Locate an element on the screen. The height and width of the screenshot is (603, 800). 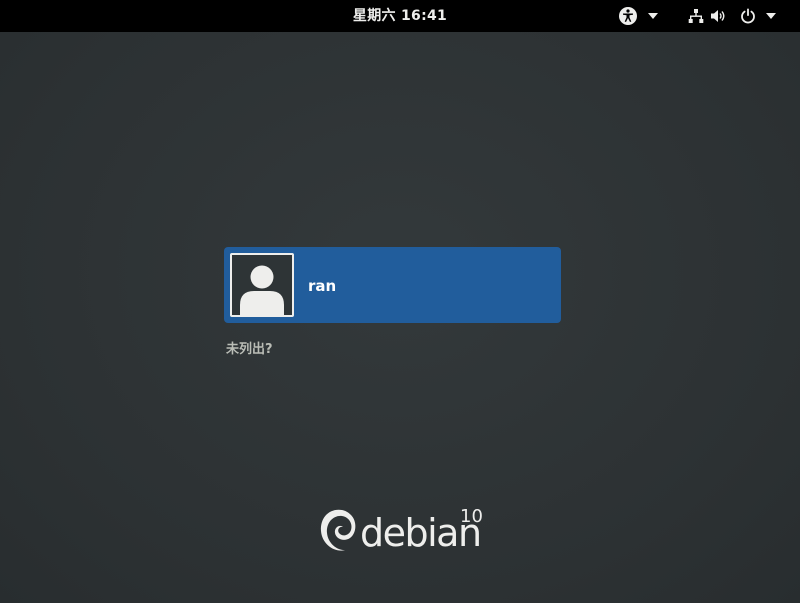
volume-icon is located at coordinates (718, 16).